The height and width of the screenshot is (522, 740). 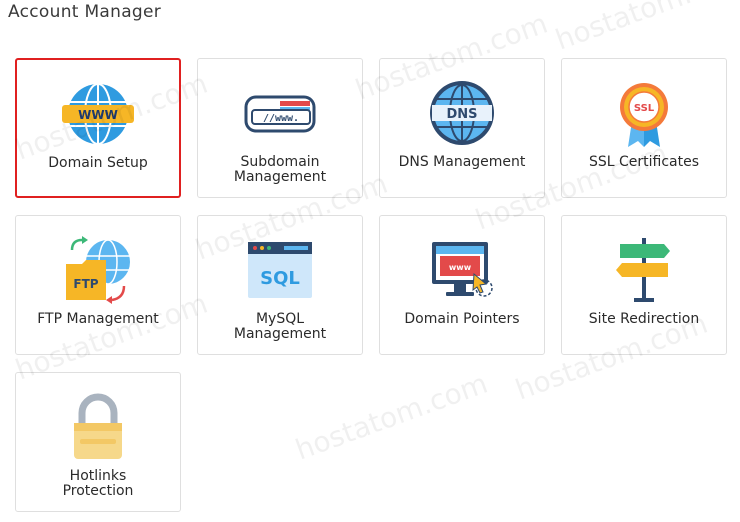 I want to click on tile-mysql-management: SQL MySQL Management, so click(x=280, y=285).